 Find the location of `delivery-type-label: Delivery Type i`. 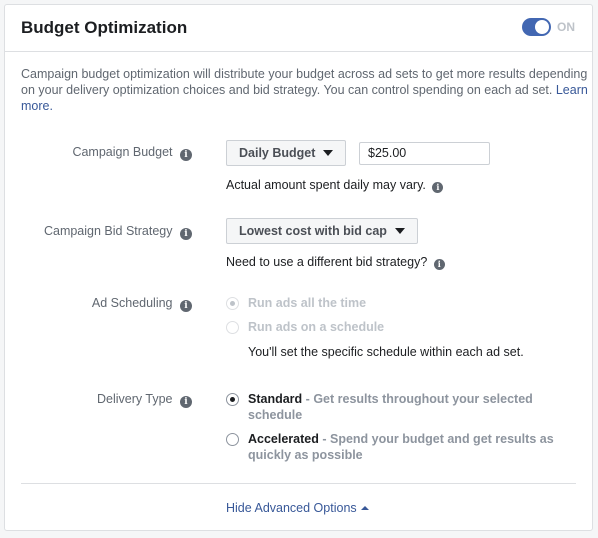

delivery-type-label: Delivery Type i is located at coordinates (144, 400).